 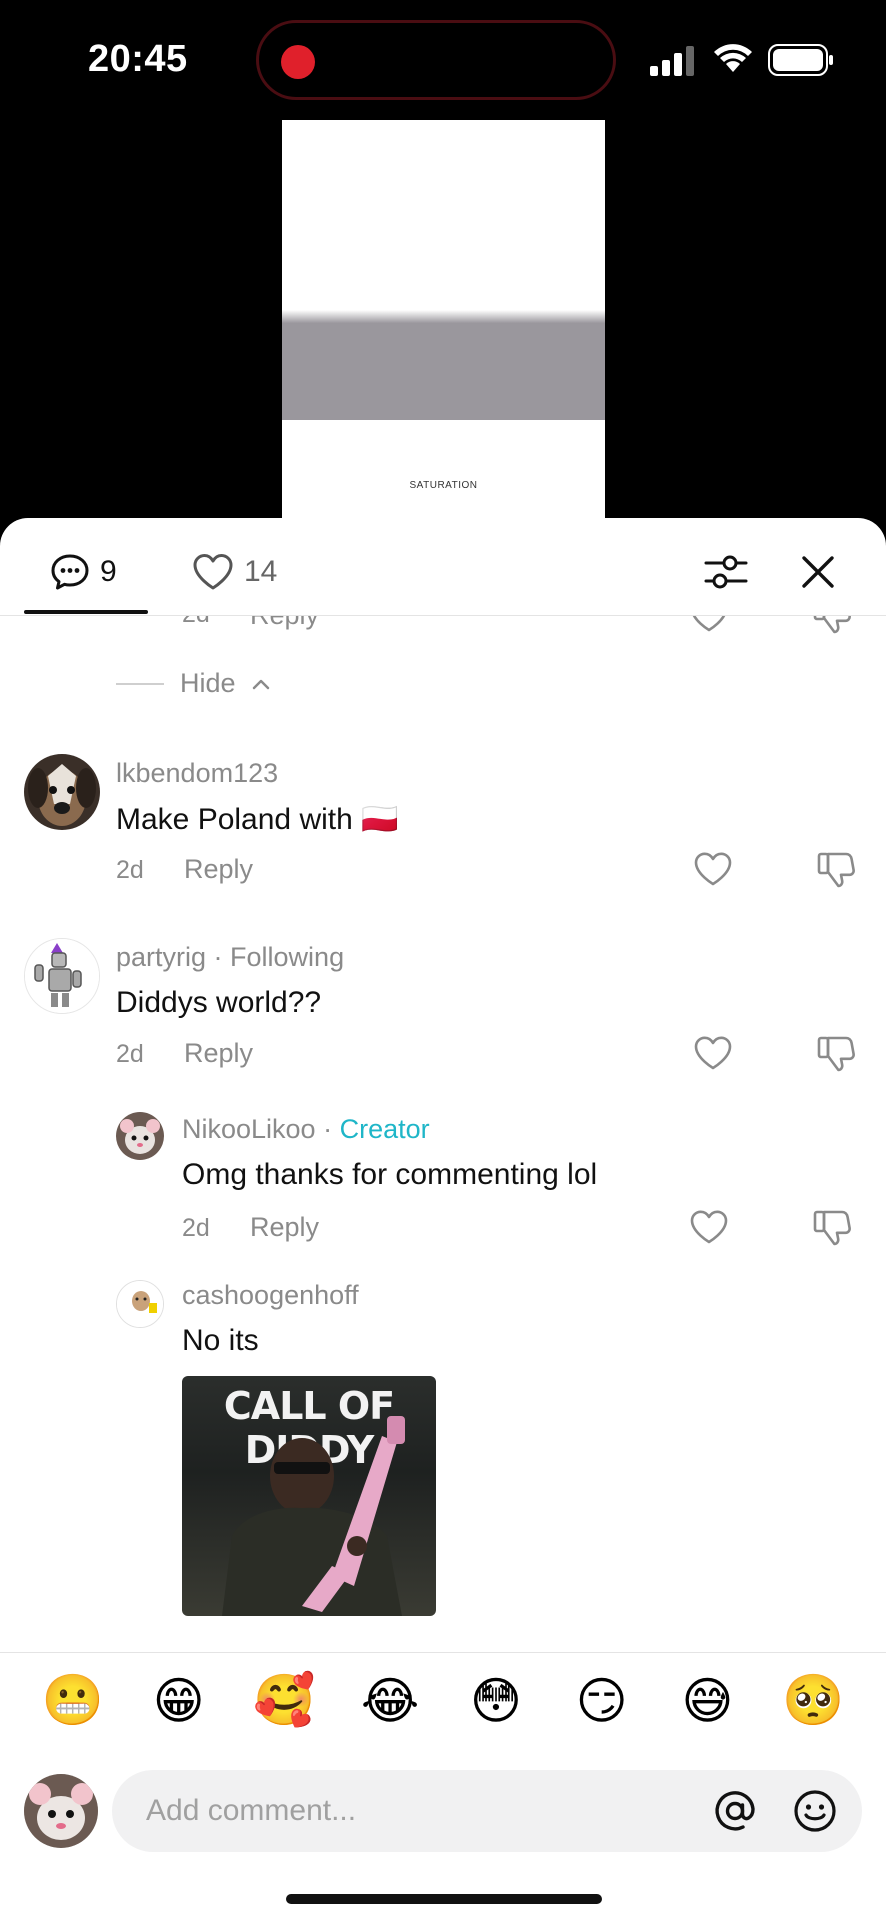 What do you see at coordinates (672, 61) in the screenshot?
I see `cellular-signal-icon` at bounding box center [672, 61].